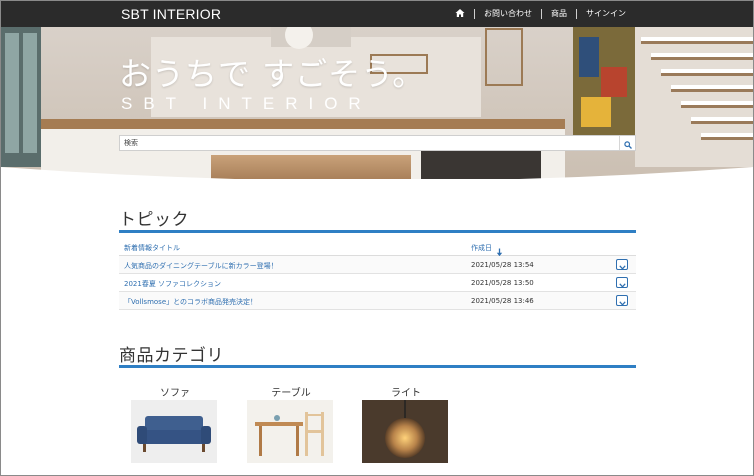 This screenshot has width=754, height=476. I want to click on category-card-light: ライト, so click(406, 423).